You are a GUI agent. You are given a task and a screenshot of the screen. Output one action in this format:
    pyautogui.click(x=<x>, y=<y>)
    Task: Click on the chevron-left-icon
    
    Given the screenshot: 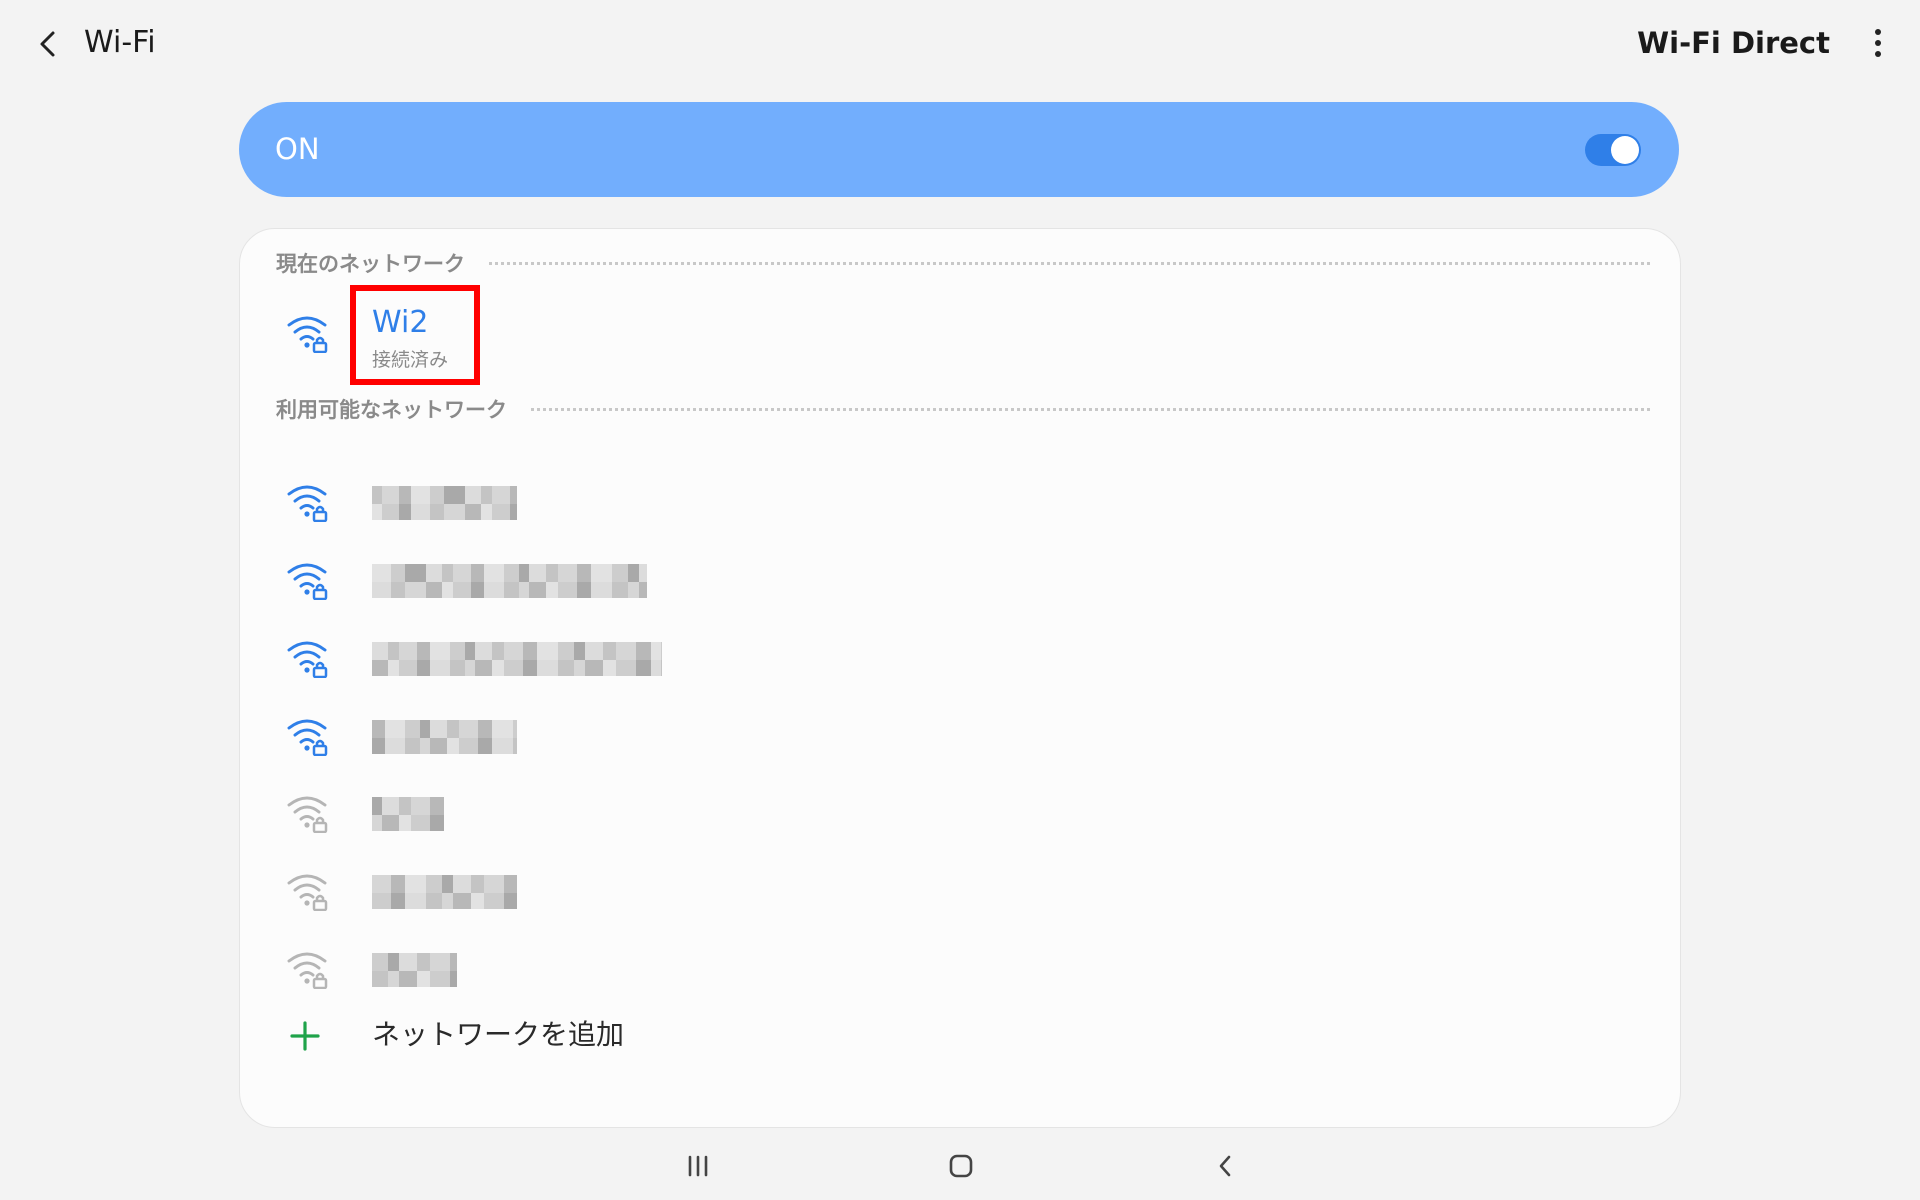 What is the action you would take?
    pyautogui.click(x=47, y=44)
    